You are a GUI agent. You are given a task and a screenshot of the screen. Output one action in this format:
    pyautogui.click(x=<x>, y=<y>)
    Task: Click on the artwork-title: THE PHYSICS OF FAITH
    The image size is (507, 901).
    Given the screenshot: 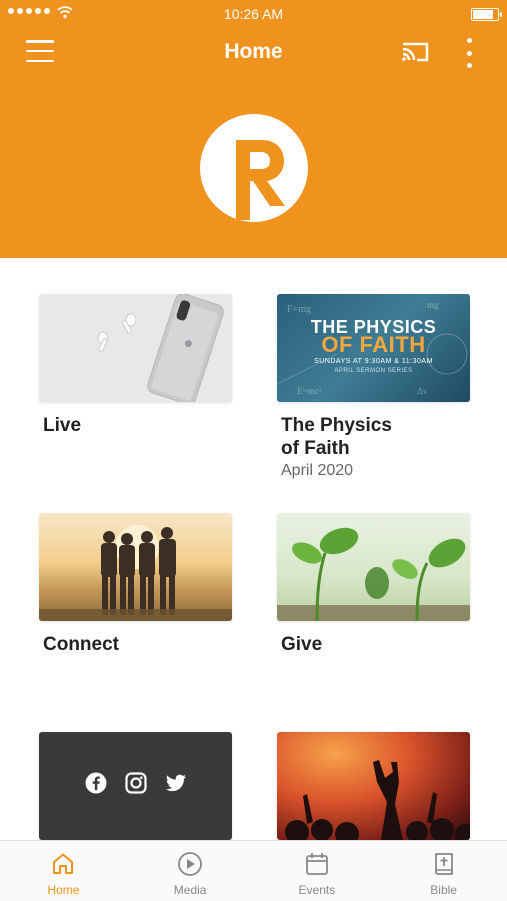 What is the action you would take?
    pyautogui.click(x=373, y=337)
    